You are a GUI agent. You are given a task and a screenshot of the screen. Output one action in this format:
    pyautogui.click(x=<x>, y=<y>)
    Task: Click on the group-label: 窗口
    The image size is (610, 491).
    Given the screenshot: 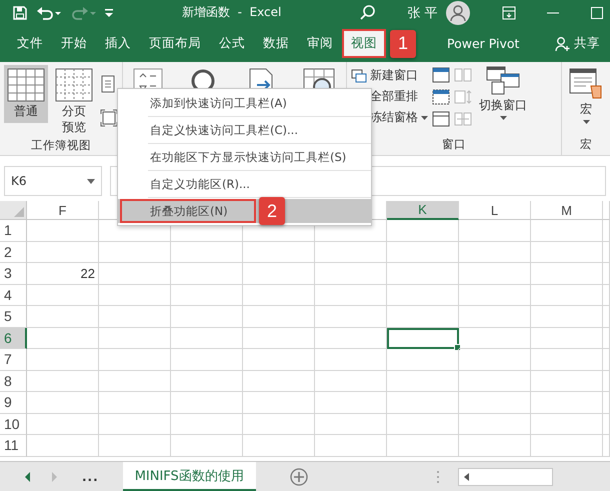 What is the action you would take?
    pyautogui.click(x=454, y=145)
    